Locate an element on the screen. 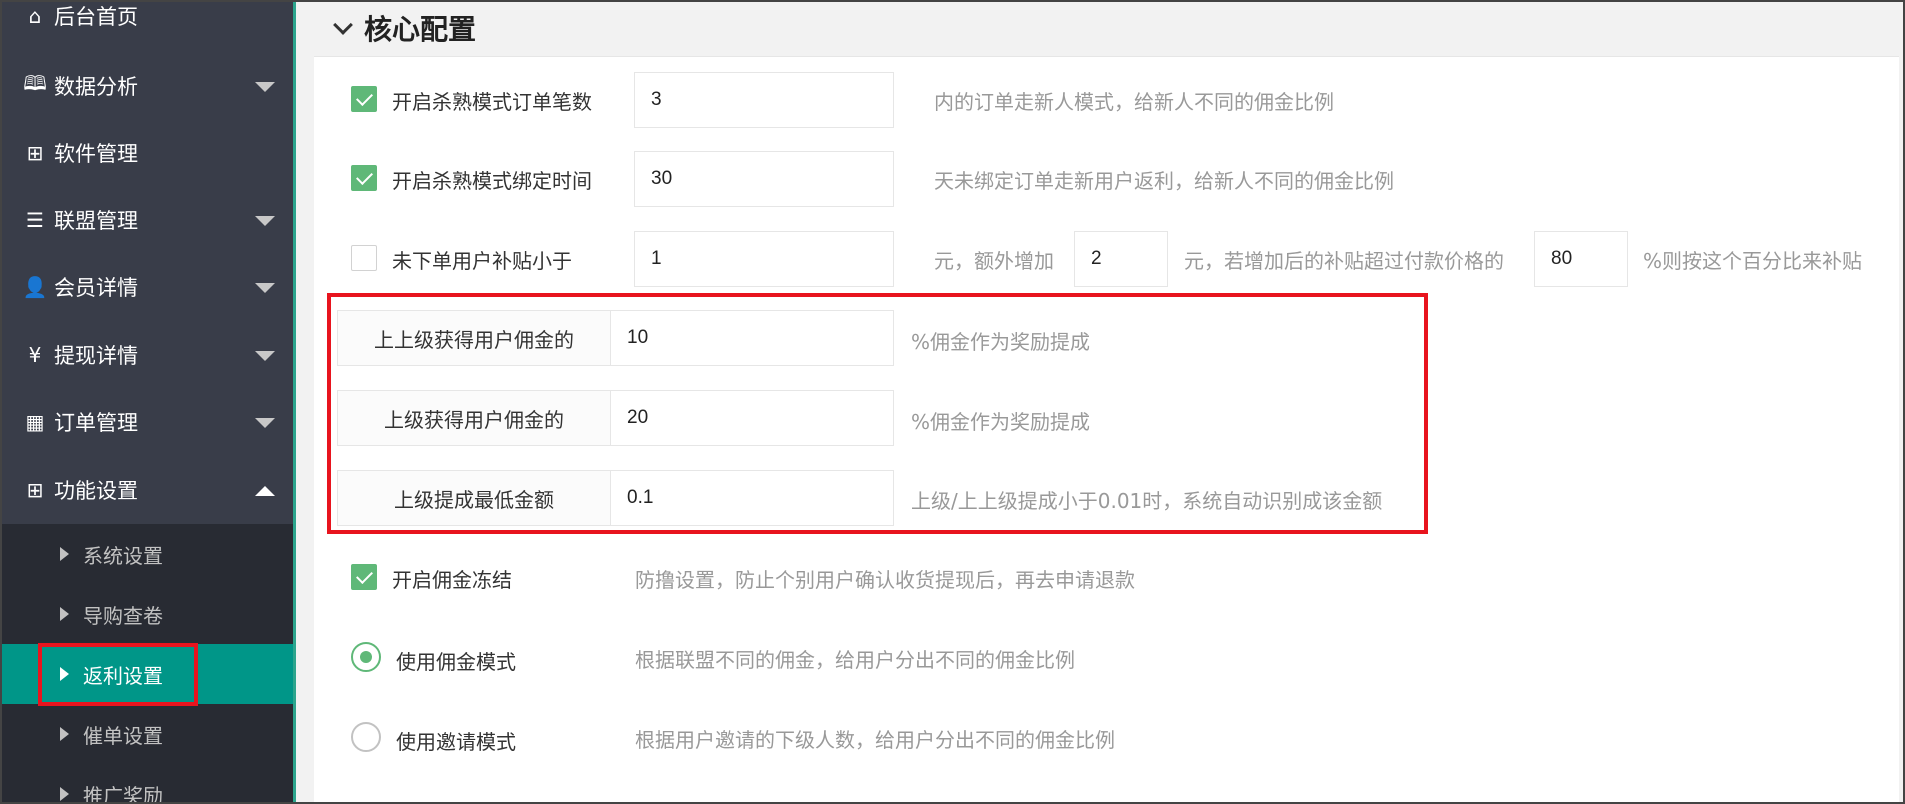  sidebar-subitem-label: 推广奖励 is located at coordinates (123, 793).